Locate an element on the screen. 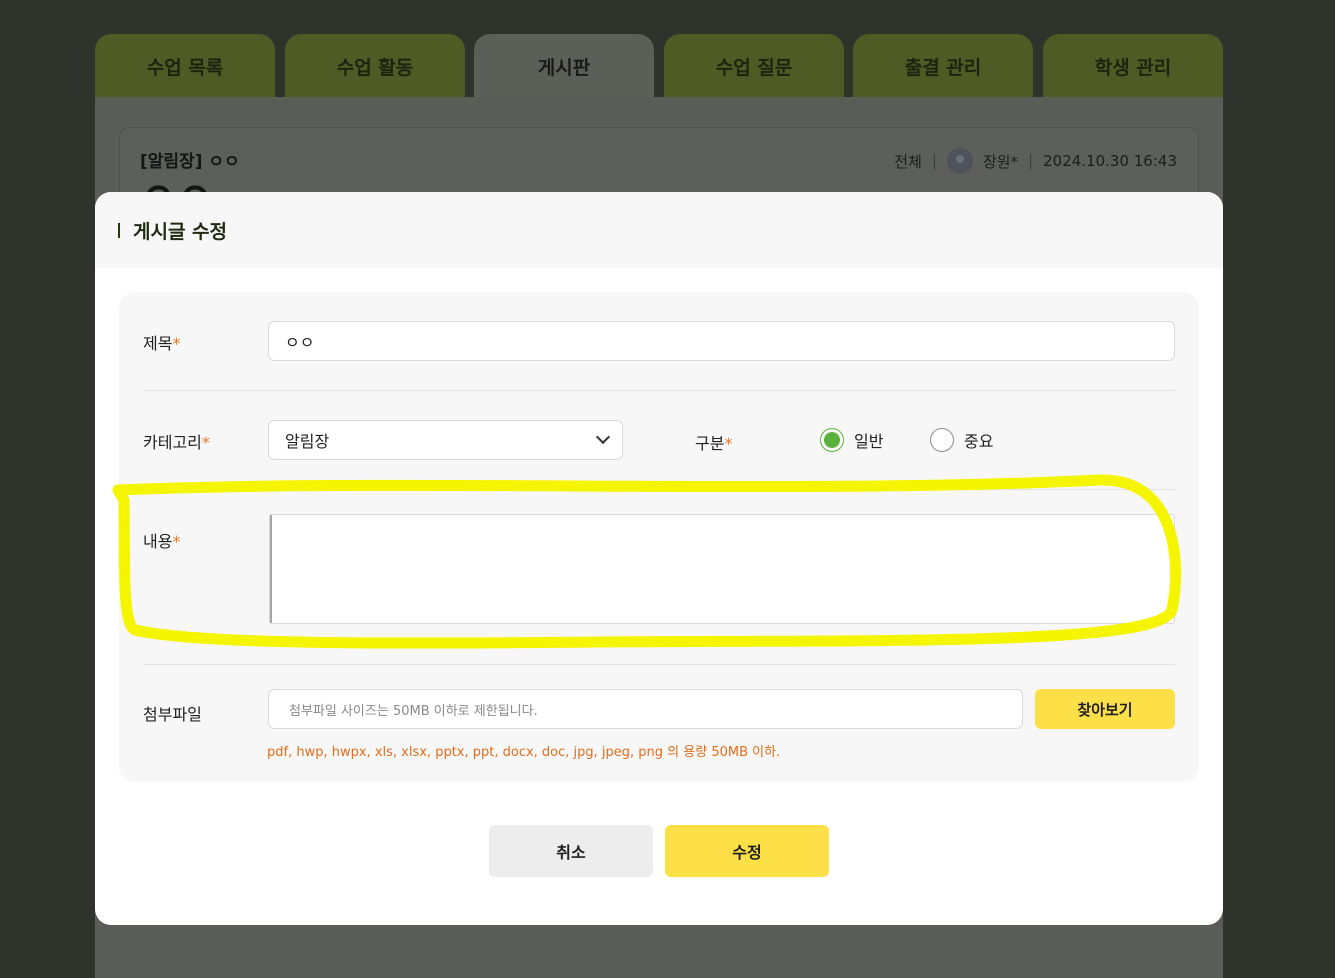 The image size is (1335, 978). category-label-text: 카테고리 is located at coordinates (172, 442).